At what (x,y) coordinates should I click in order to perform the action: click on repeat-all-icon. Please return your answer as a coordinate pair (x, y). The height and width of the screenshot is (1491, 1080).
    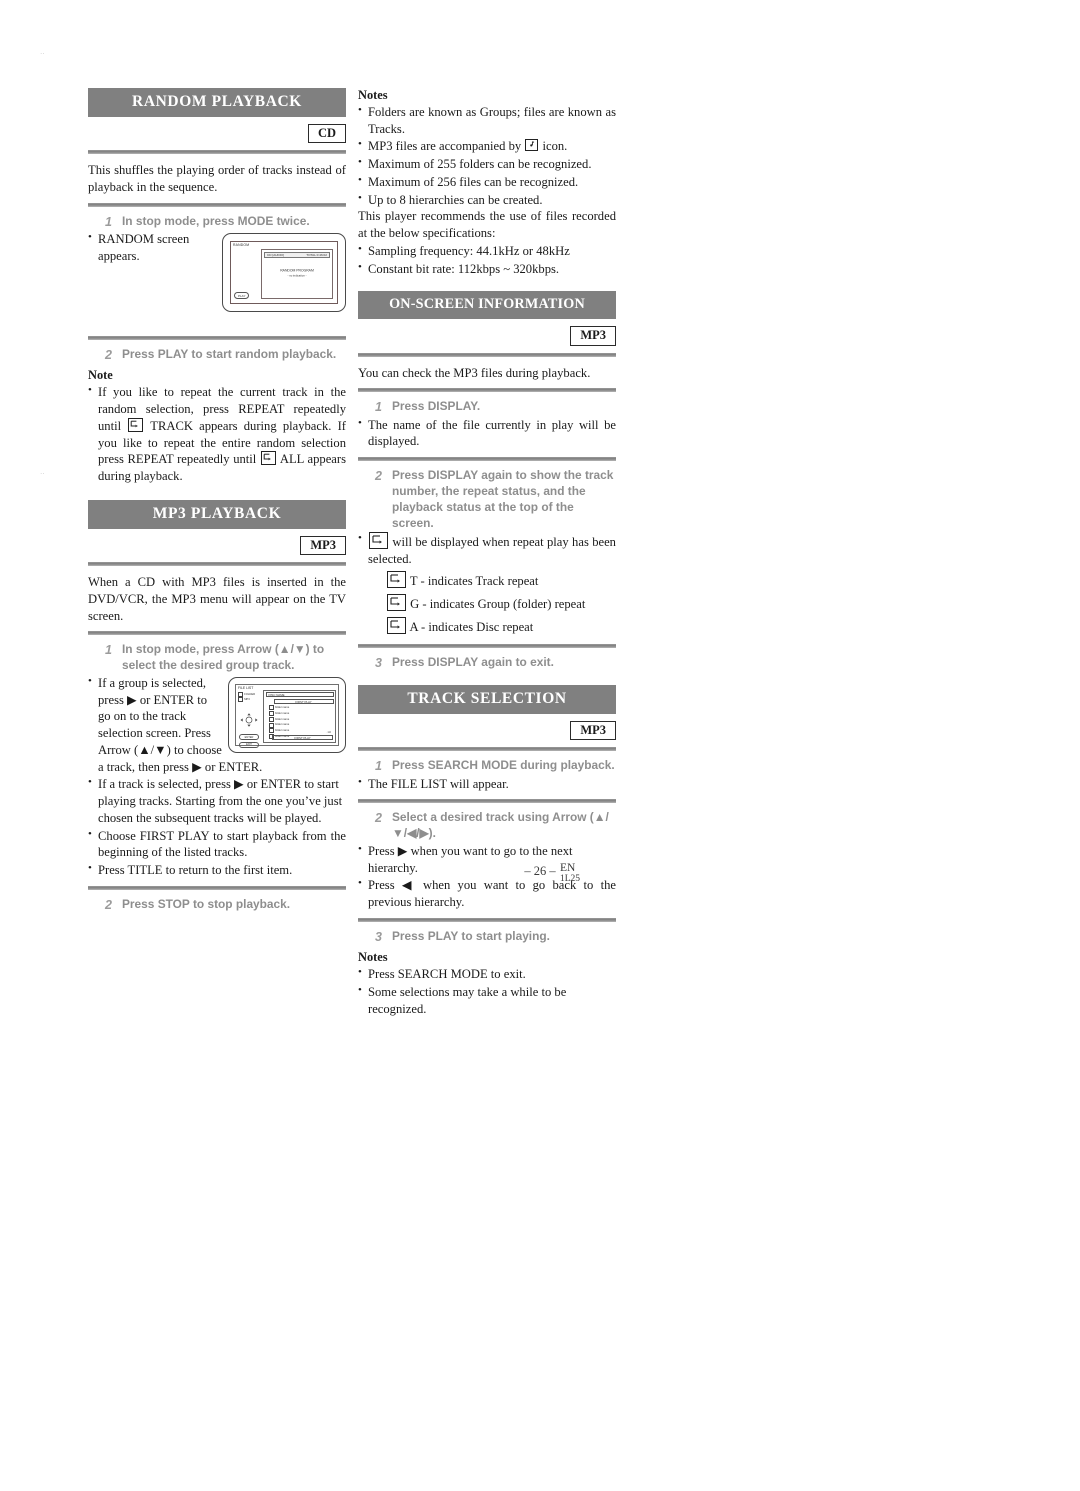
    Looking at the image, I should click on (268, 458).